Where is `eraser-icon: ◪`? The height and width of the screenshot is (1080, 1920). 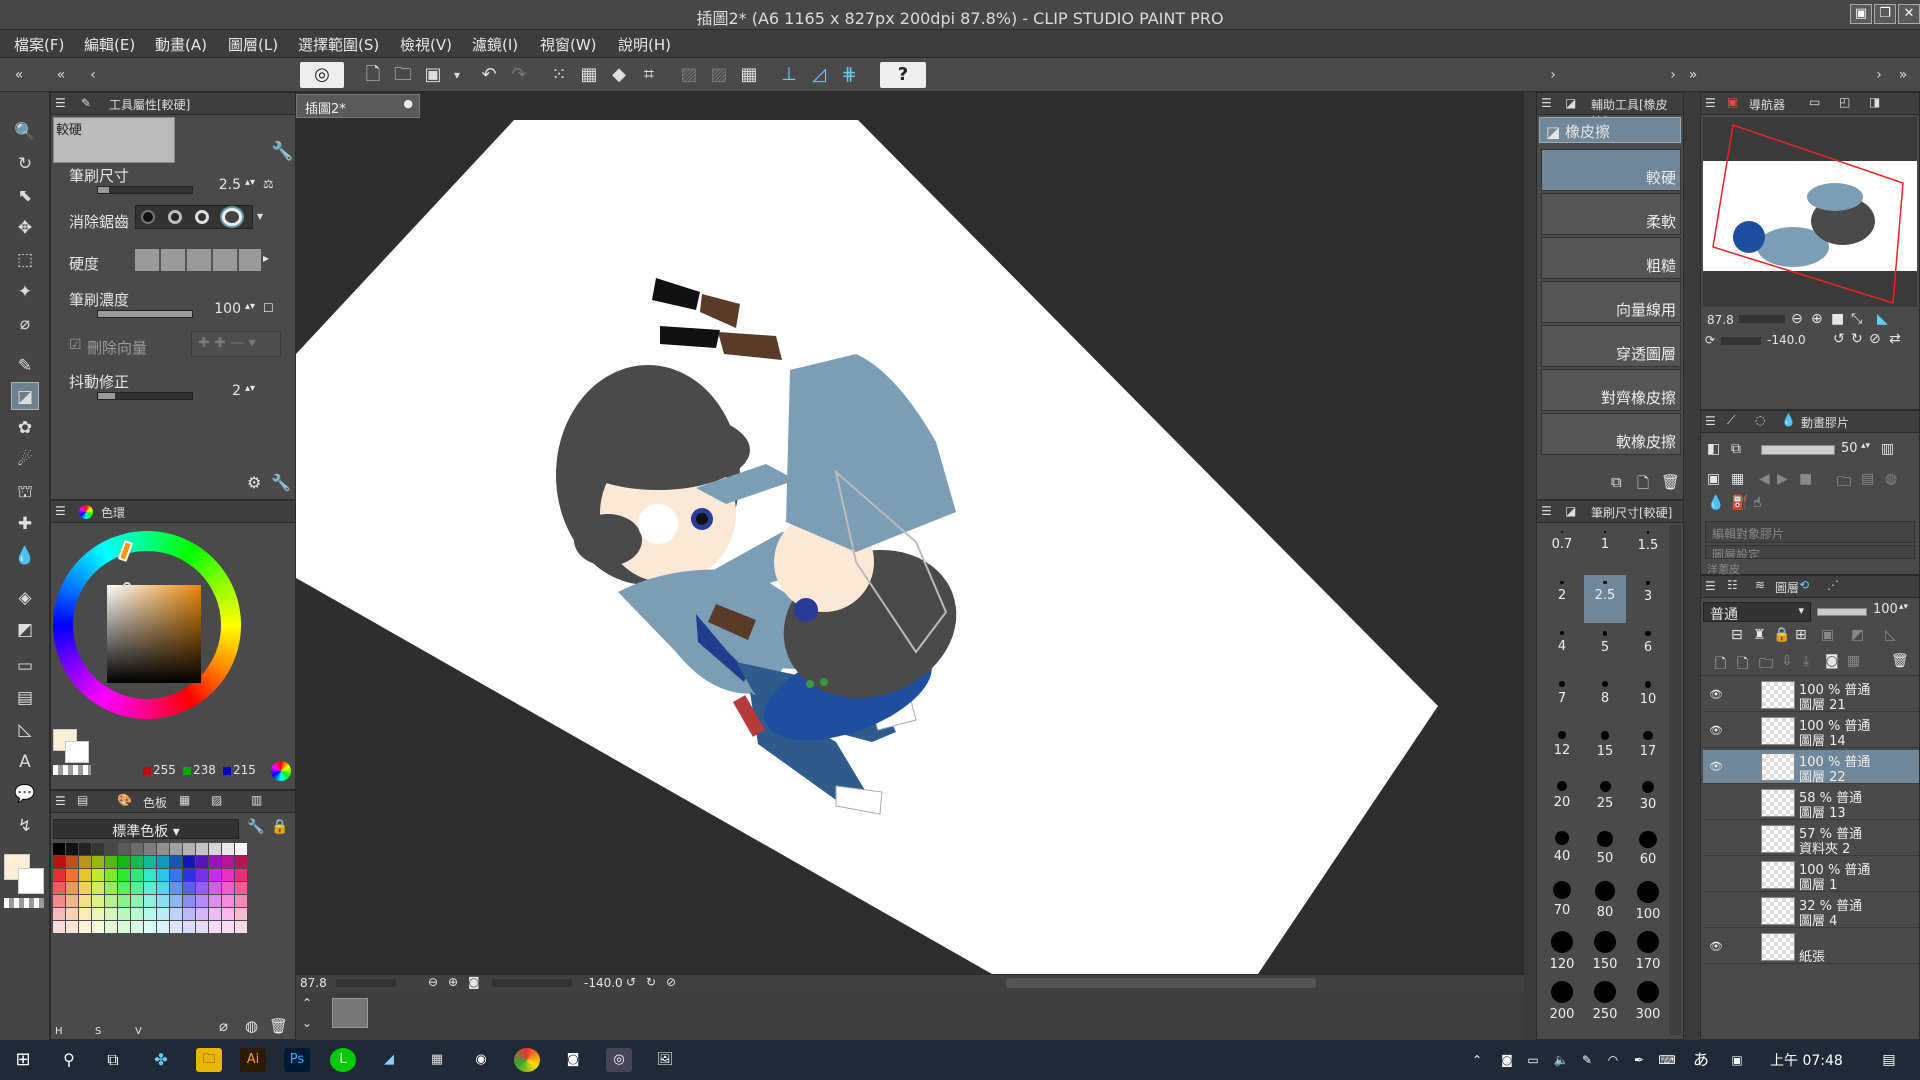 eraser-icon: ◪ is located at coordinates (25, 396).